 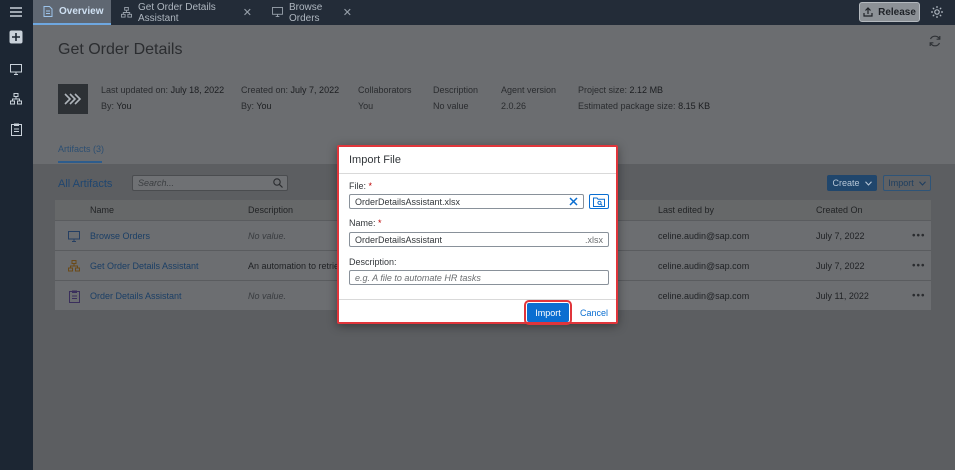 What do you see at coordinates (852, 183) in the screenshot?
I see `create-button: Create` at bounding box center [852, 183].